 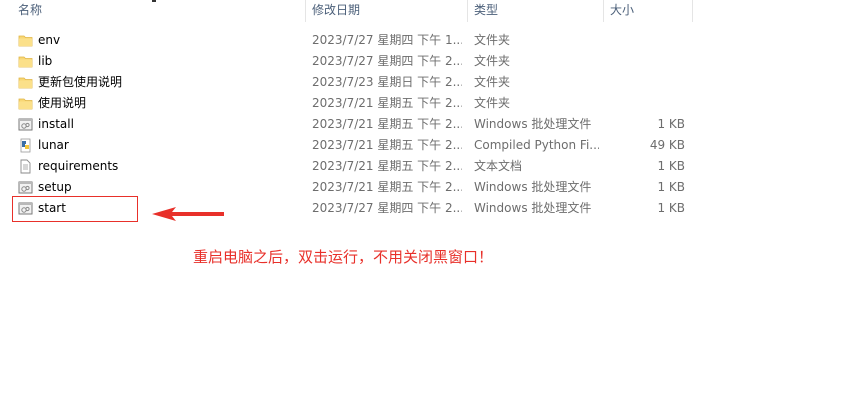 I want to click on file-name: env, so click(x=49, y=40).